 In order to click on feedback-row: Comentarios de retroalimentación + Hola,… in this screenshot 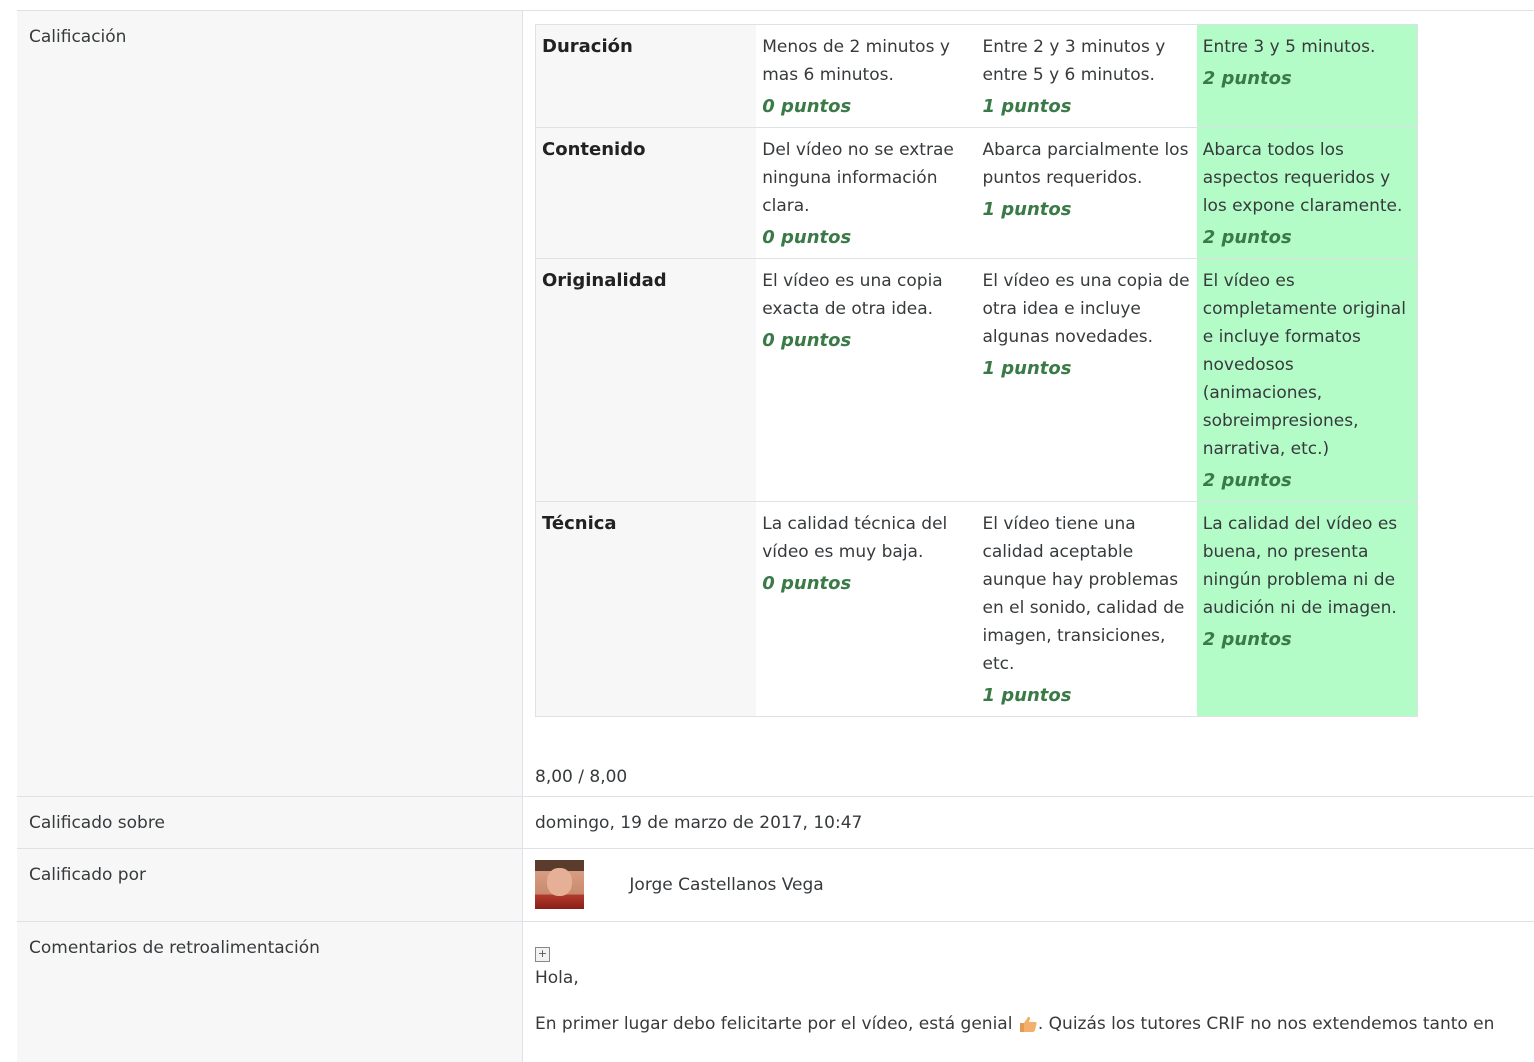, I will do `click(775, 992)`.